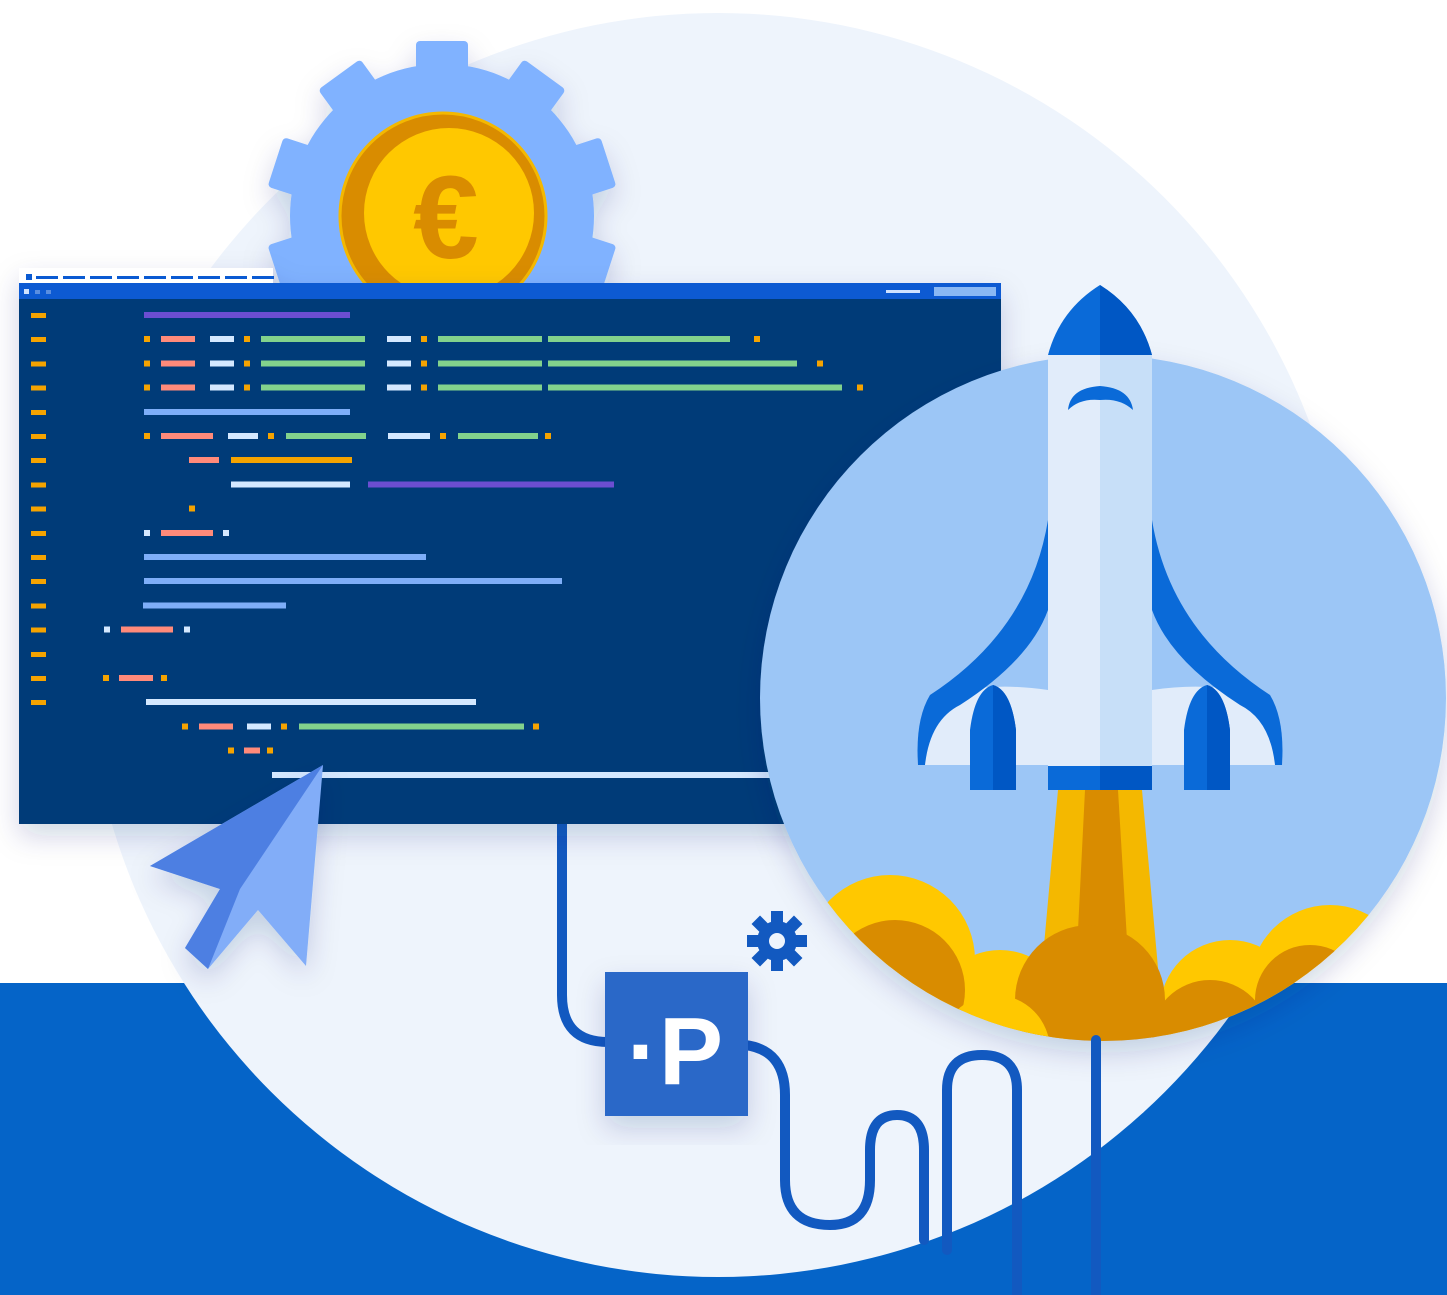  What do you see at coordinates (510, 291) in the screenshot?
I see `editor-titlebar` at bounding box center [510, 291].